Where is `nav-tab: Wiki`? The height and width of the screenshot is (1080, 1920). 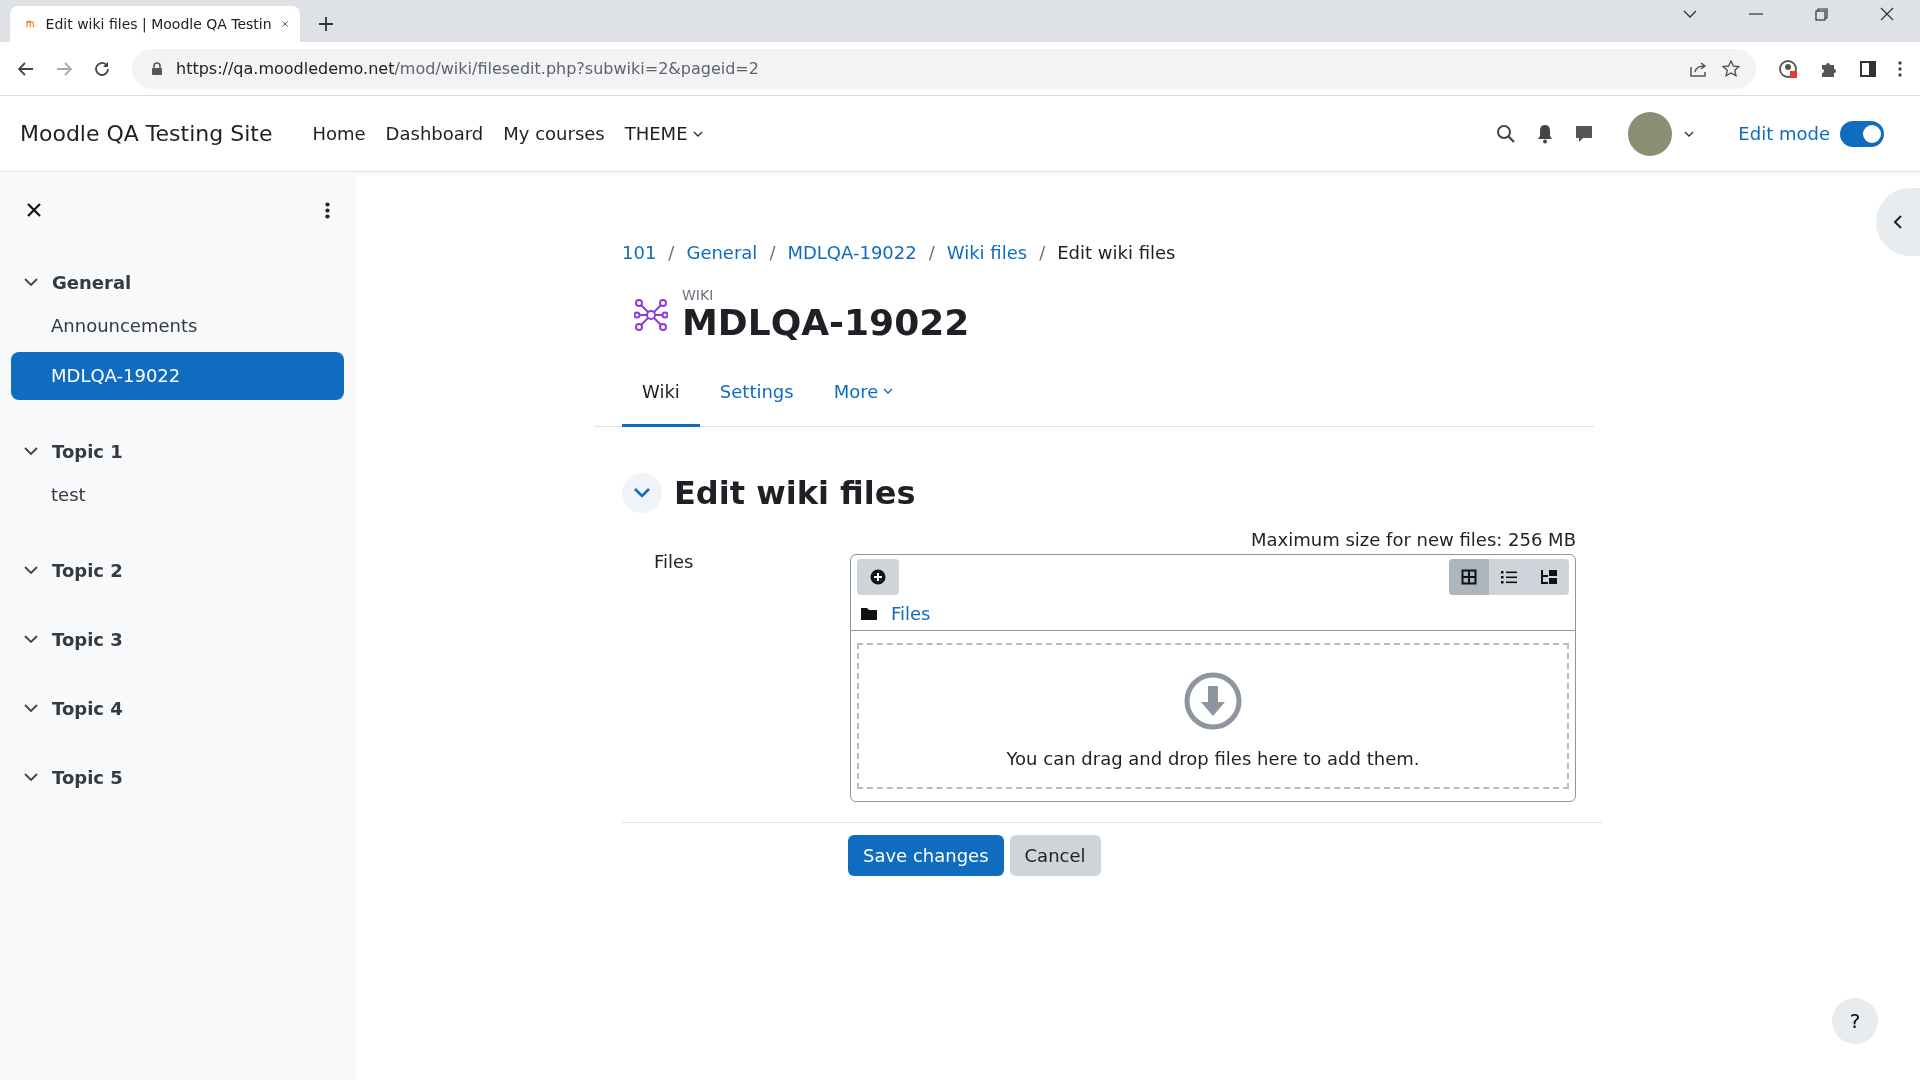 nav-tab: Wiki is located at coordinates (661, 396).